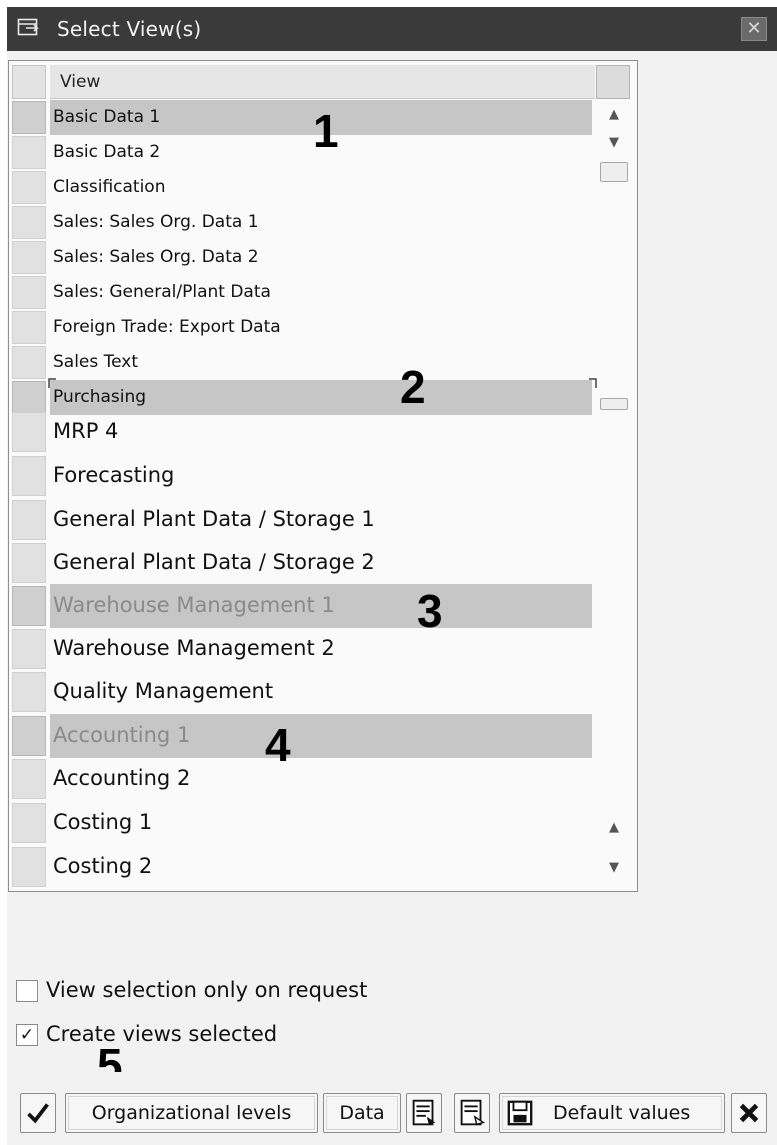 The width and height of the screenshot is (777, 1145). Describe the element at coordinates (321, 187) in the screenshot. I see `row-cell: Classification` at that location.